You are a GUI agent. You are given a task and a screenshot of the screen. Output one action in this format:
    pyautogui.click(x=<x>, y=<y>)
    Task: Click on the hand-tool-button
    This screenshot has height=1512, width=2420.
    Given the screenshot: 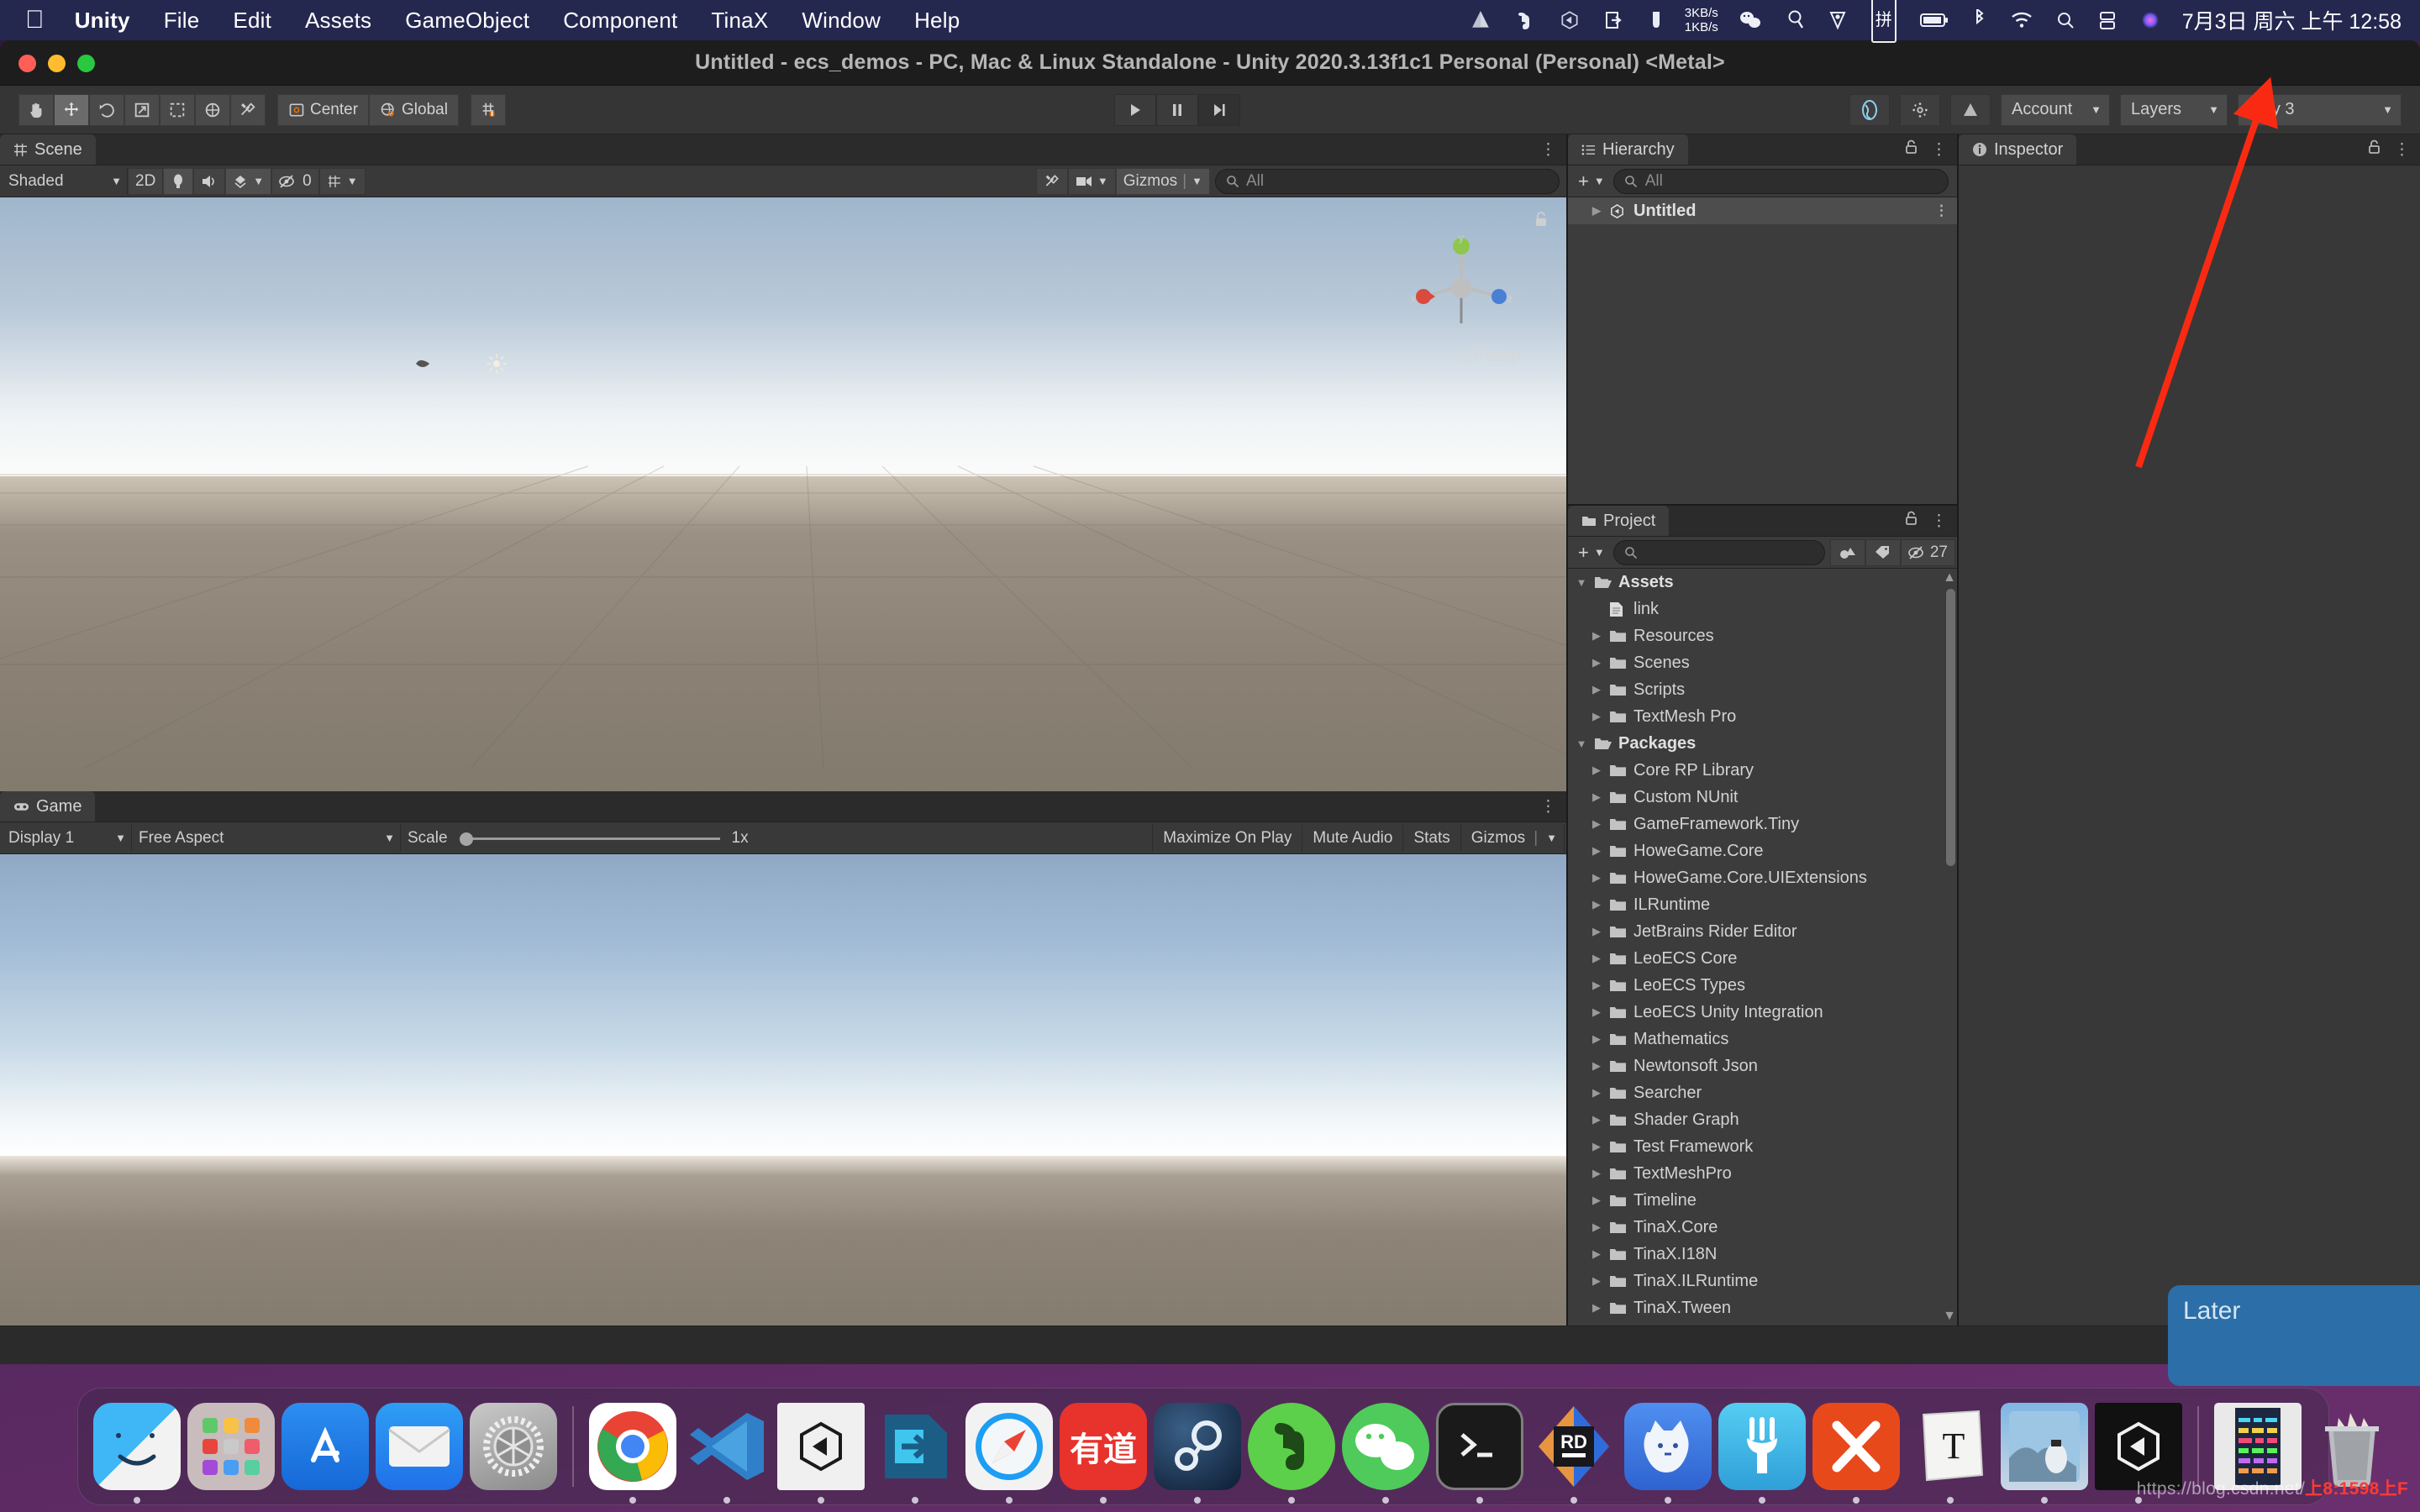 What is the action you would take?
    pyautogui.click(x=36, y=109)
    